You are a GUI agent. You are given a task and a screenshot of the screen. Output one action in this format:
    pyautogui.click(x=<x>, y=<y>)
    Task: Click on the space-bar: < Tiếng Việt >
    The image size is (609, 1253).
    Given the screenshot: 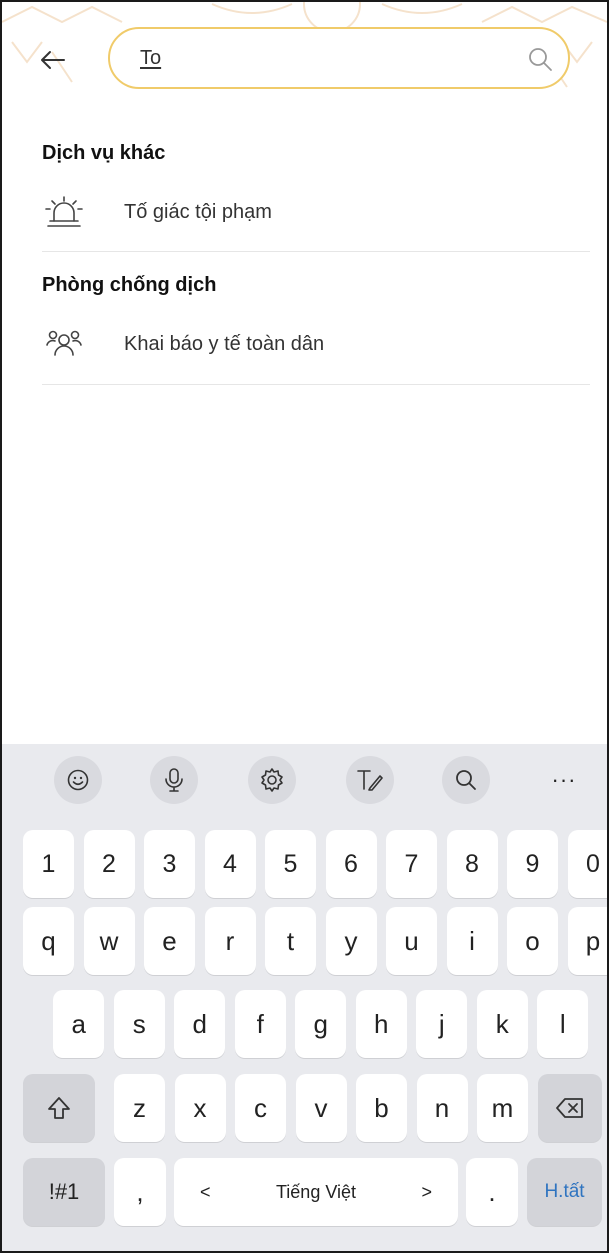 What is the action you would take?
    pyautogui.click(x=316, y=1192)
    